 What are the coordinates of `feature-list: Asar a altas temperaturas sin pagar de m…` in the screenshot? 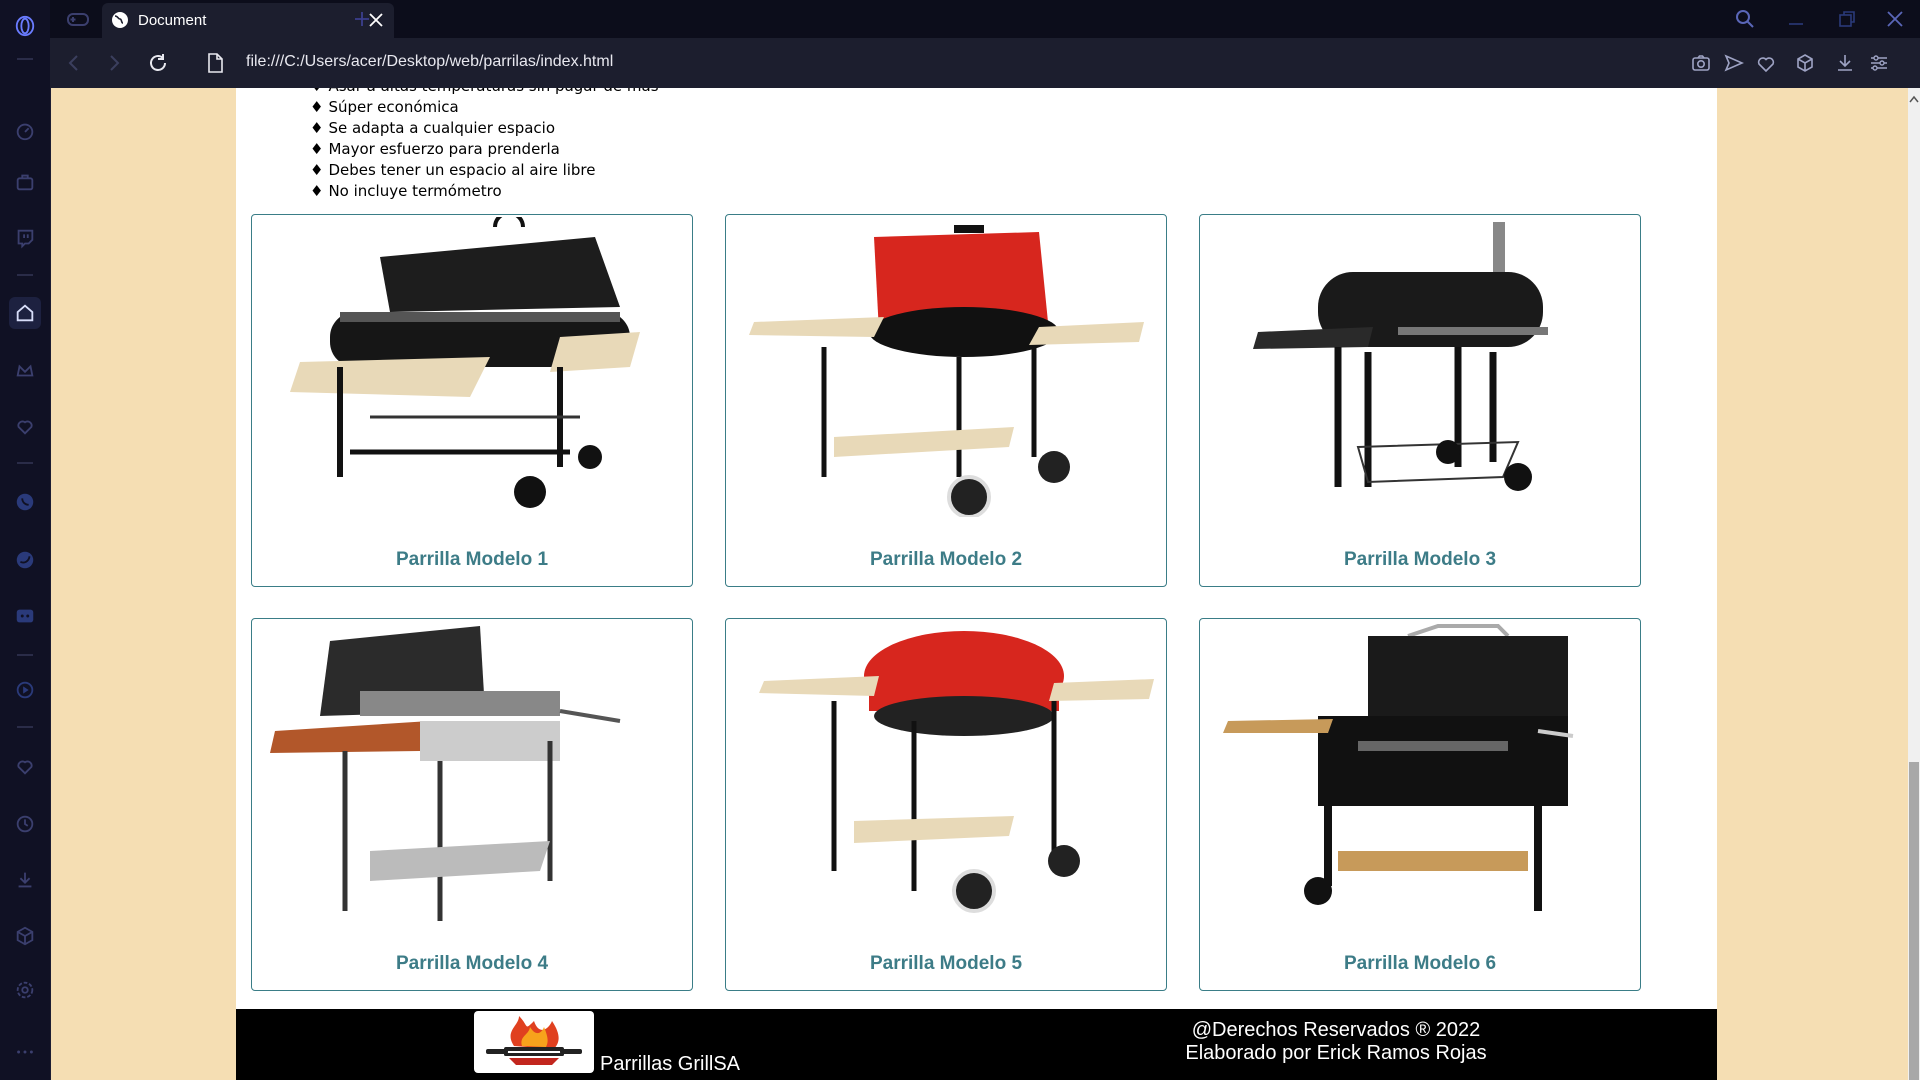 It's located at (484, 145).